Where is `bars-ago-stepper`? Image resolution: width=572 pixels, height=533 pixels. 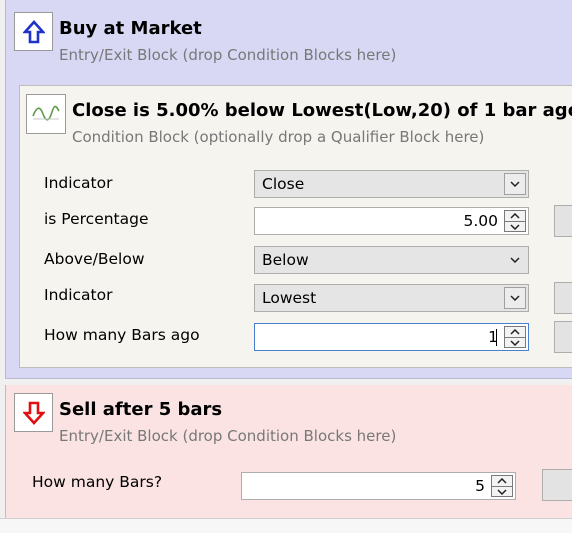
bars-ago-stepper is located at coordinates (515, 337).